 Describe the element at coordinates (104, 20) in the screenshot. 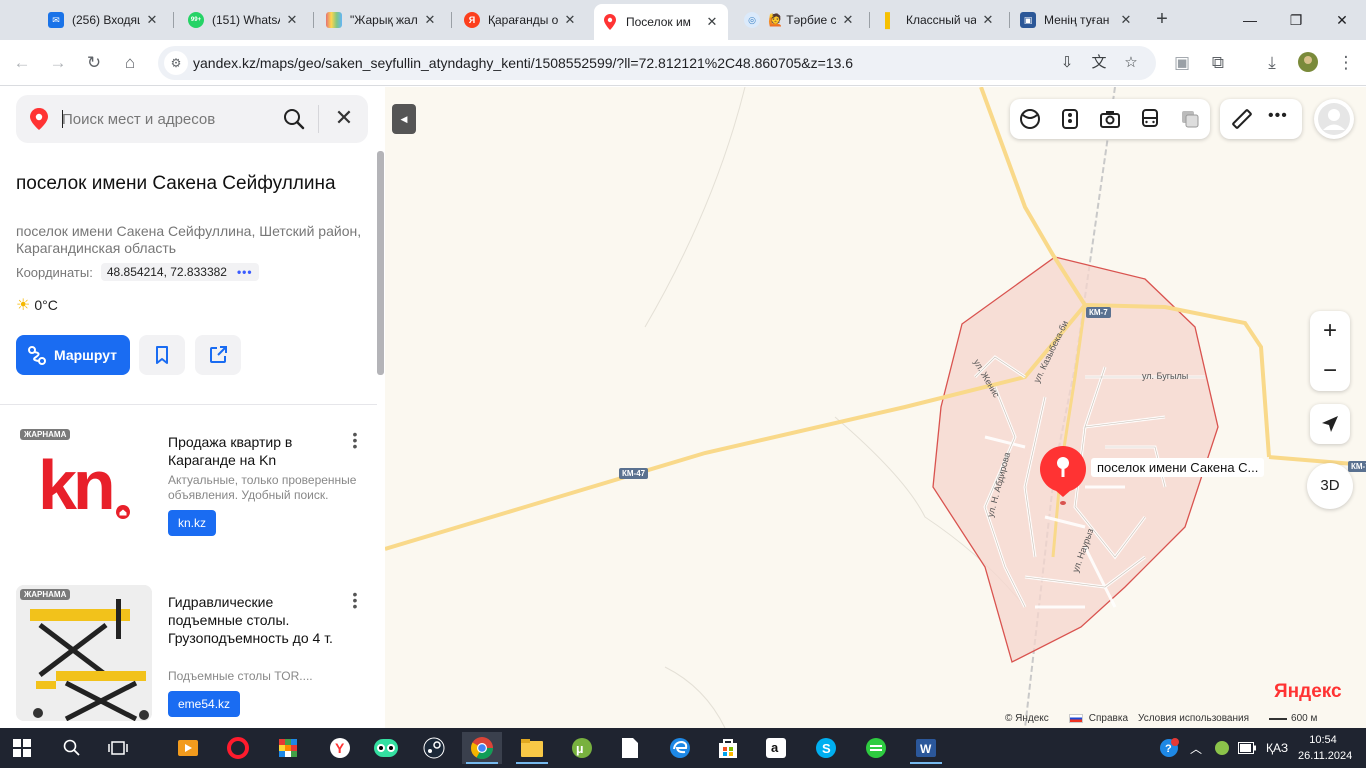

I see `tab-mail: ✉ (256) Входящие ✕` at that location.